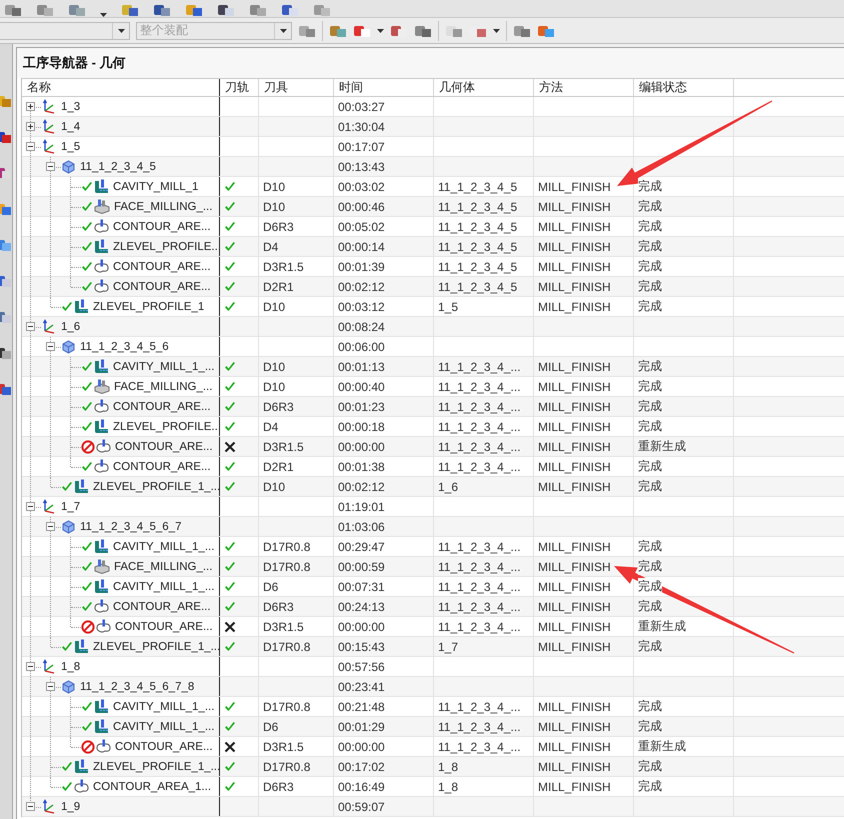 The height and width of the screenshot is (819, 844). I want to click on node-name: 11_1_2_3_4_5, so click(118, 166).